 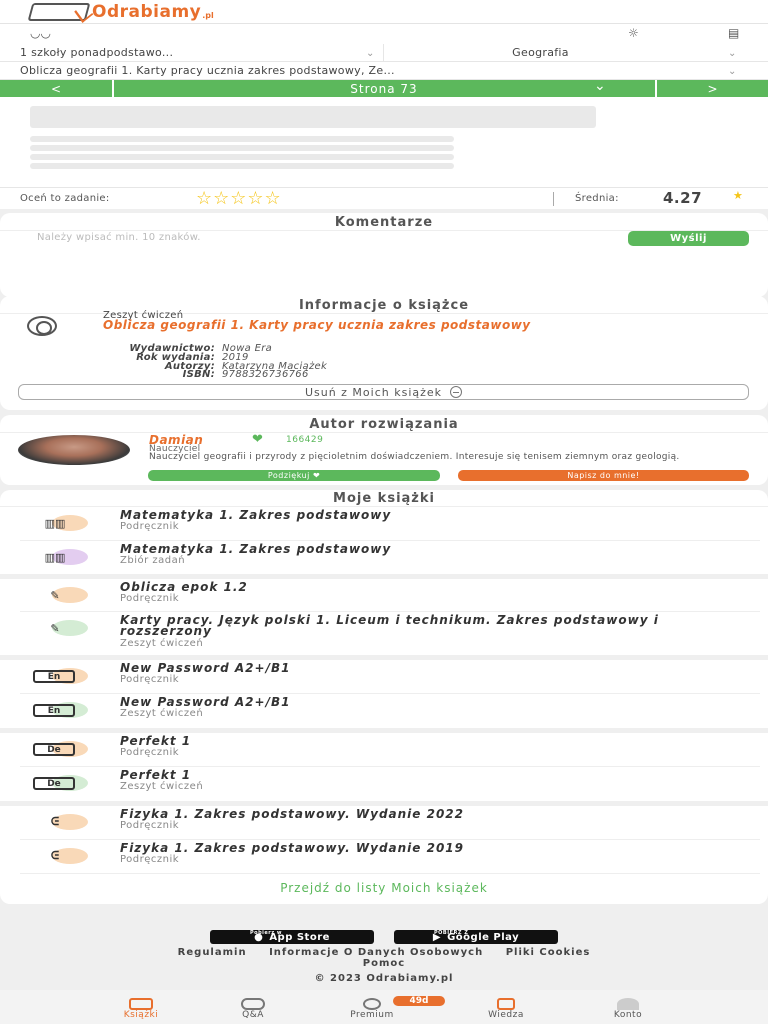 I want to click on rating-label: Oceń to zadanie:, so click(x=65, y=198).